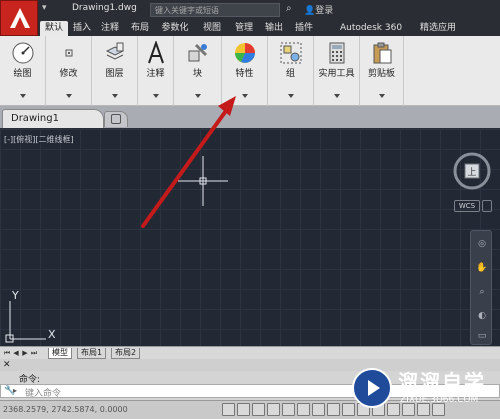  I want to click on ribbon-panel: 绘图, so click(23, 71).